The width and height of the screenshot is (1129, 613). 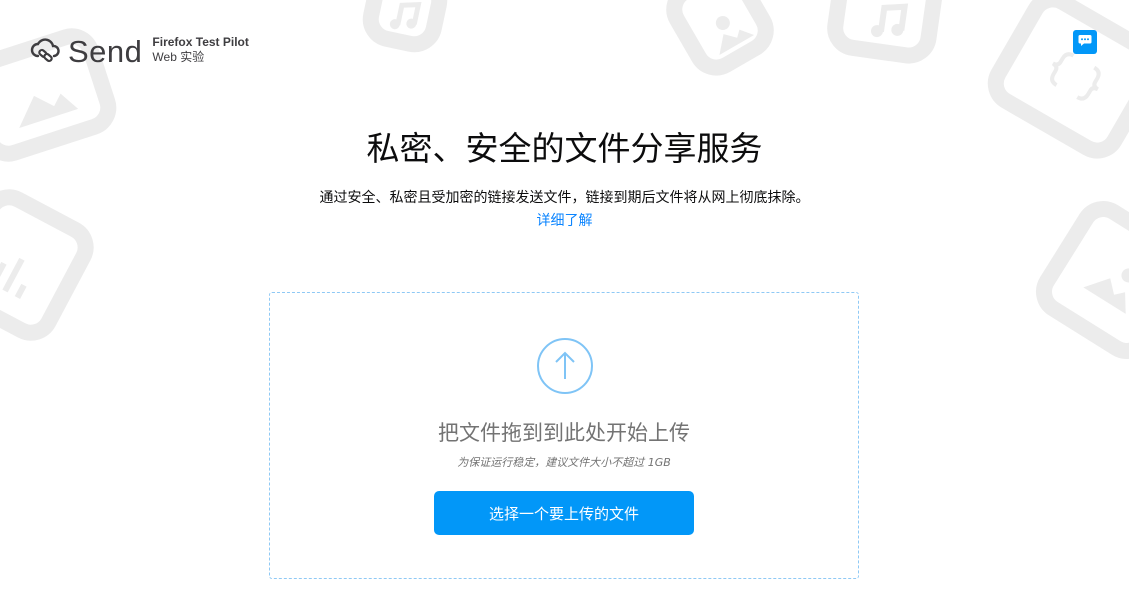 What do you see at coordinates (720, 43) in the screenshot?
I see `image-file-icon` at bounding box center [720, 43].